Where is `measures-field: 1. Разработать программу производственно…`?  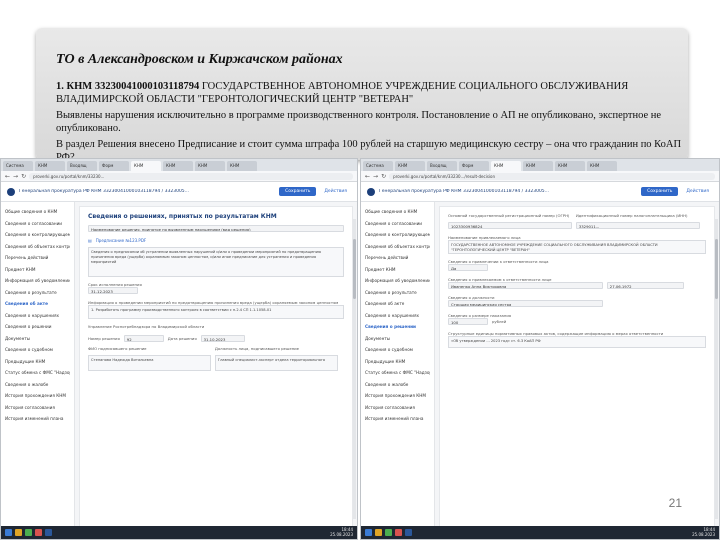
measures-field: 1. Разработать программу производственно… is located at coordinates (216, 312).